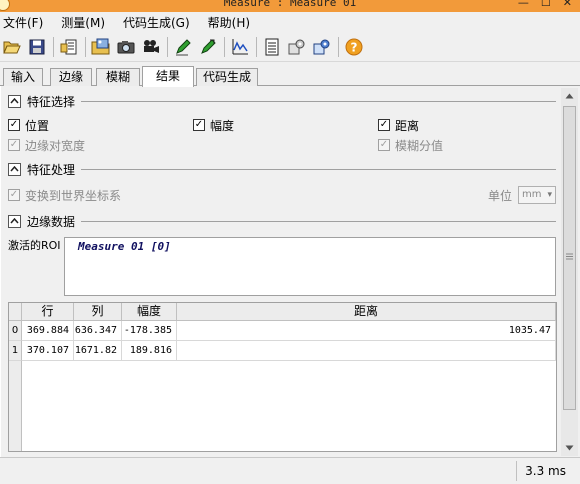 This screenshot has width=580, height=484. I want to click on tab-edge: 边缘, so click(71, 77).